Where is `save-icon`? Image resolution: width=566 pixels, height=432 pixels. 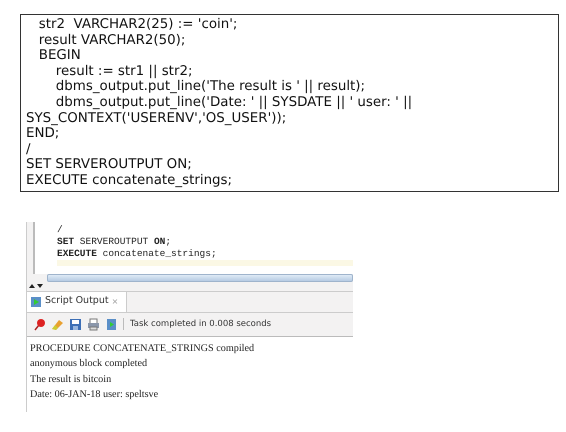
save-icon is located at coordinates (75, 324).